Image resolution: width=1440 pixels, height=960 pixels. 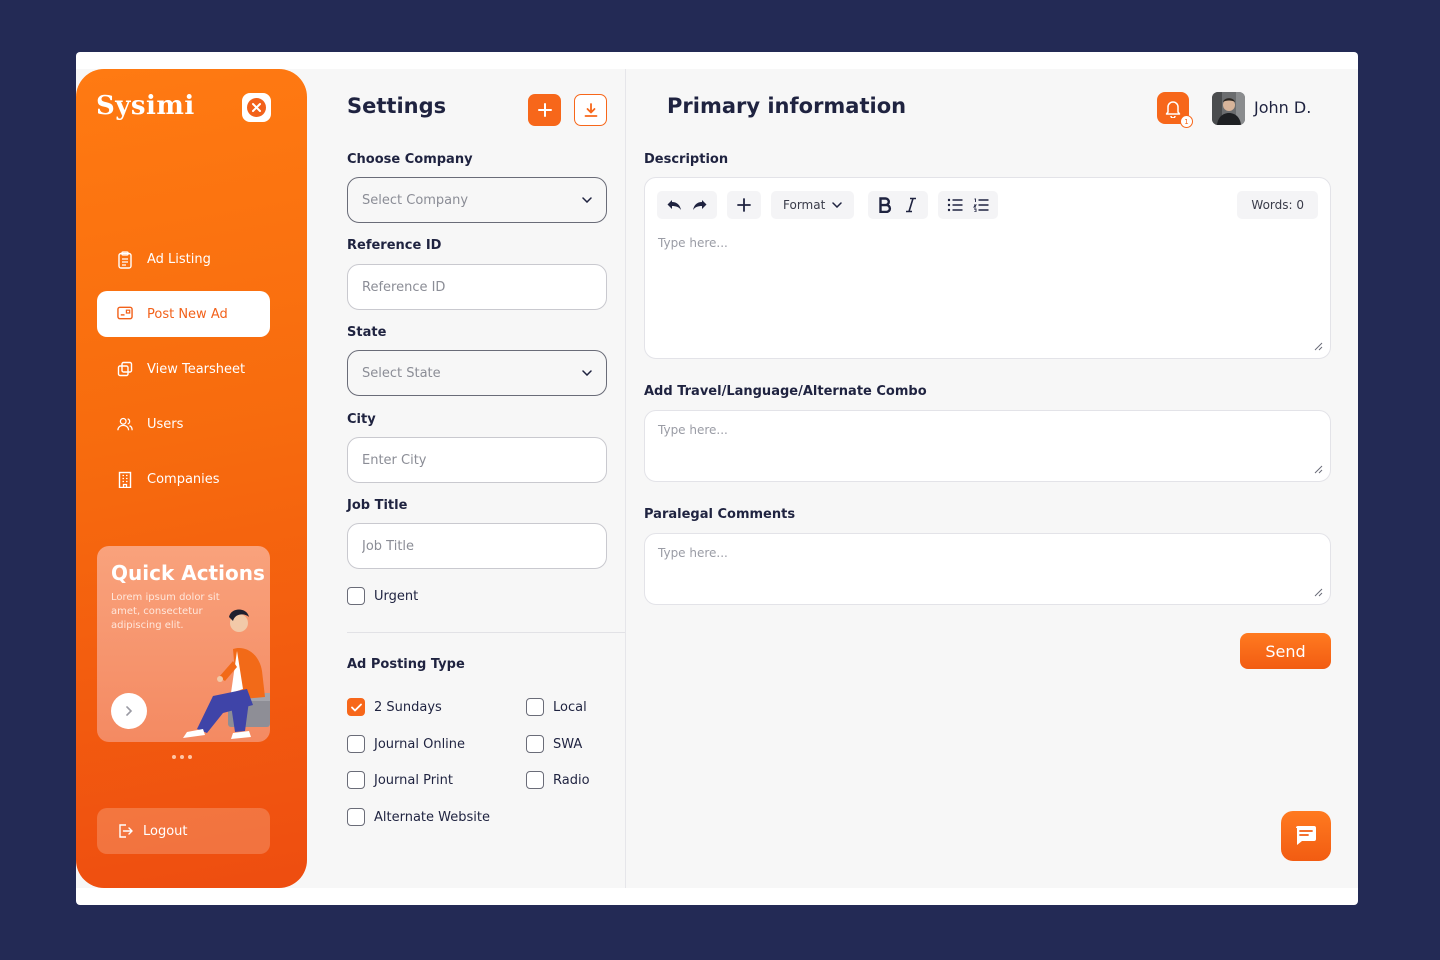 I want to click on sidebar-item-post-new-ad: Post New Ad, so click(x=183, y=314).